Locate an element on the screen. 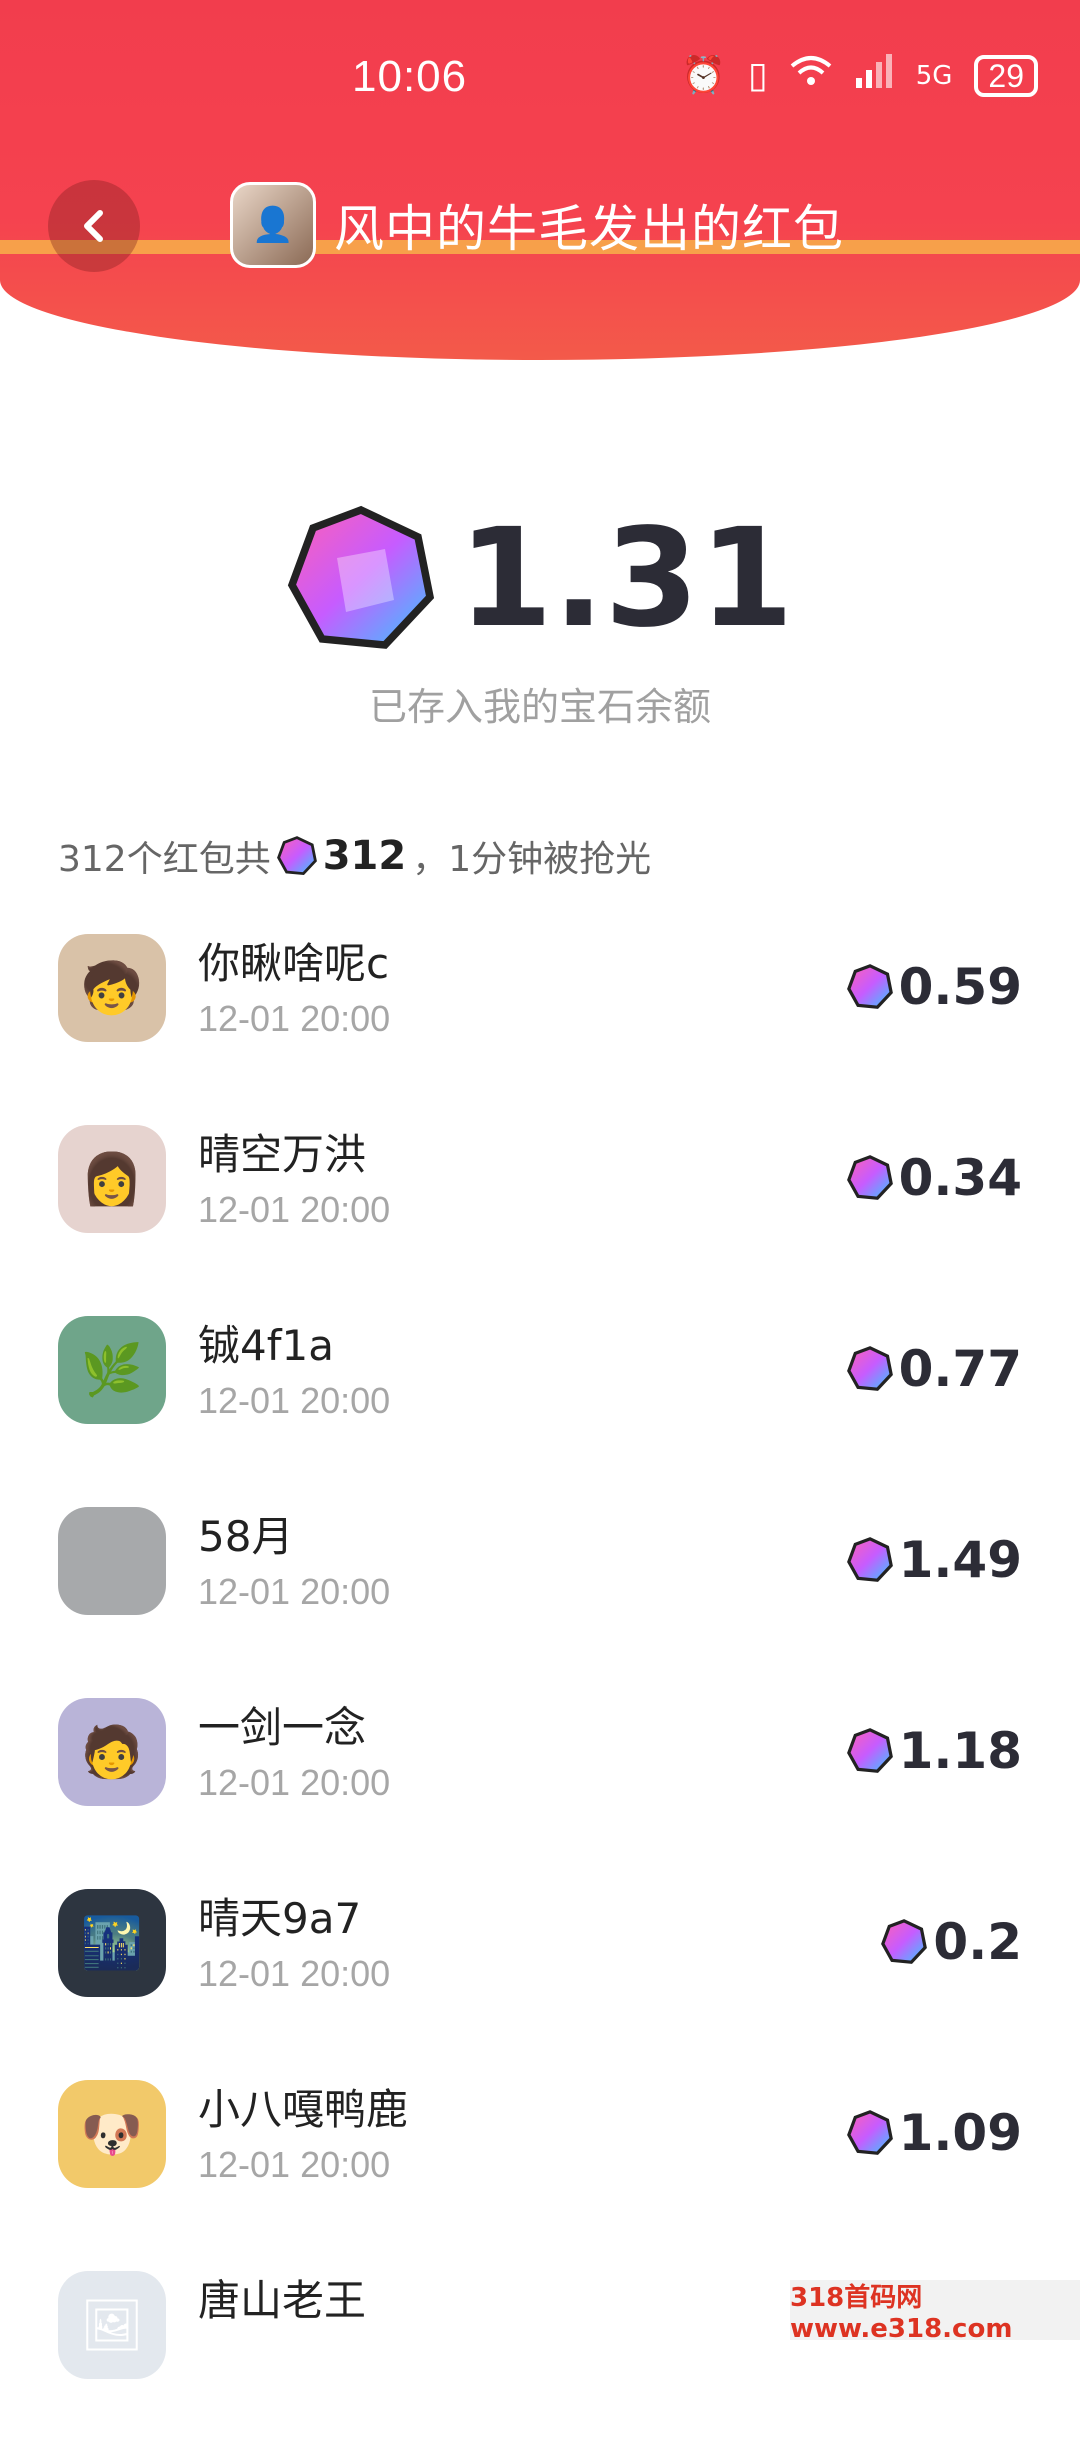 The image size is (1080, 2458). recipient-amount: 0.2 is located at coordinates (951, 1942).